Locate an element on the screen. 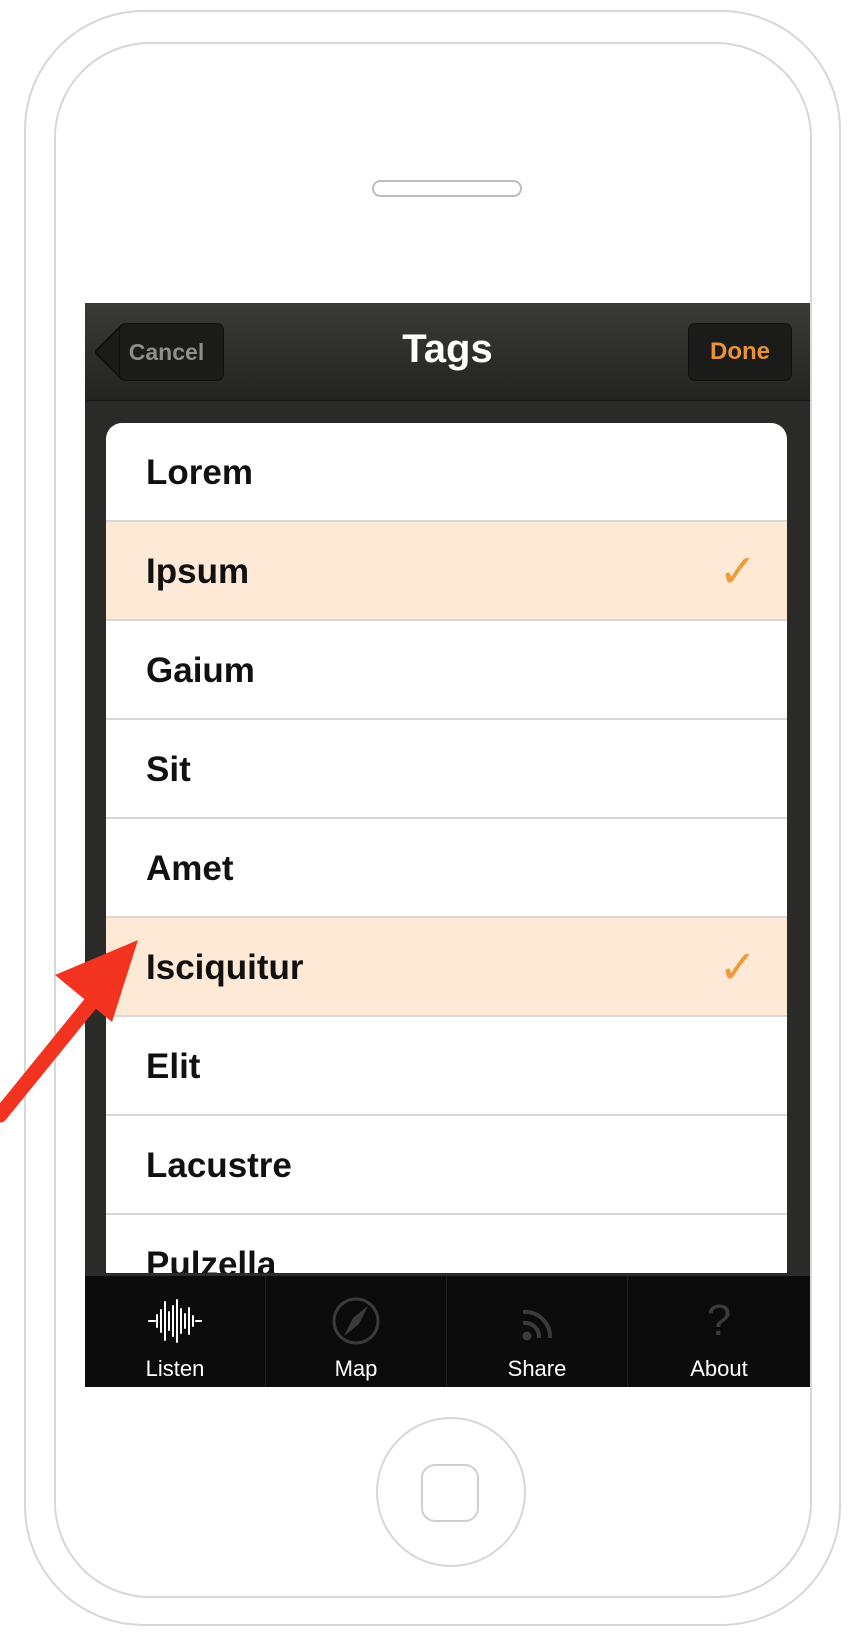 This screenshot has height=1633, width=856. annotation-arrow is located at coordinates (69, 1031).